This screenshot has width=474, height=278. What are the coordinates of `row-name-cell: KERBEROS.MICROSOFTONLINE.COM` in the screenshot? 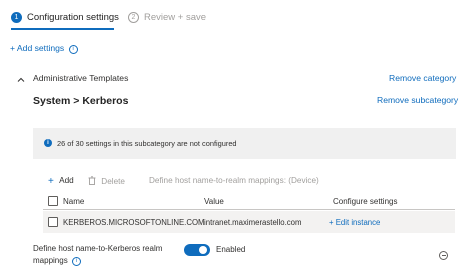 It's located at (134, 222).